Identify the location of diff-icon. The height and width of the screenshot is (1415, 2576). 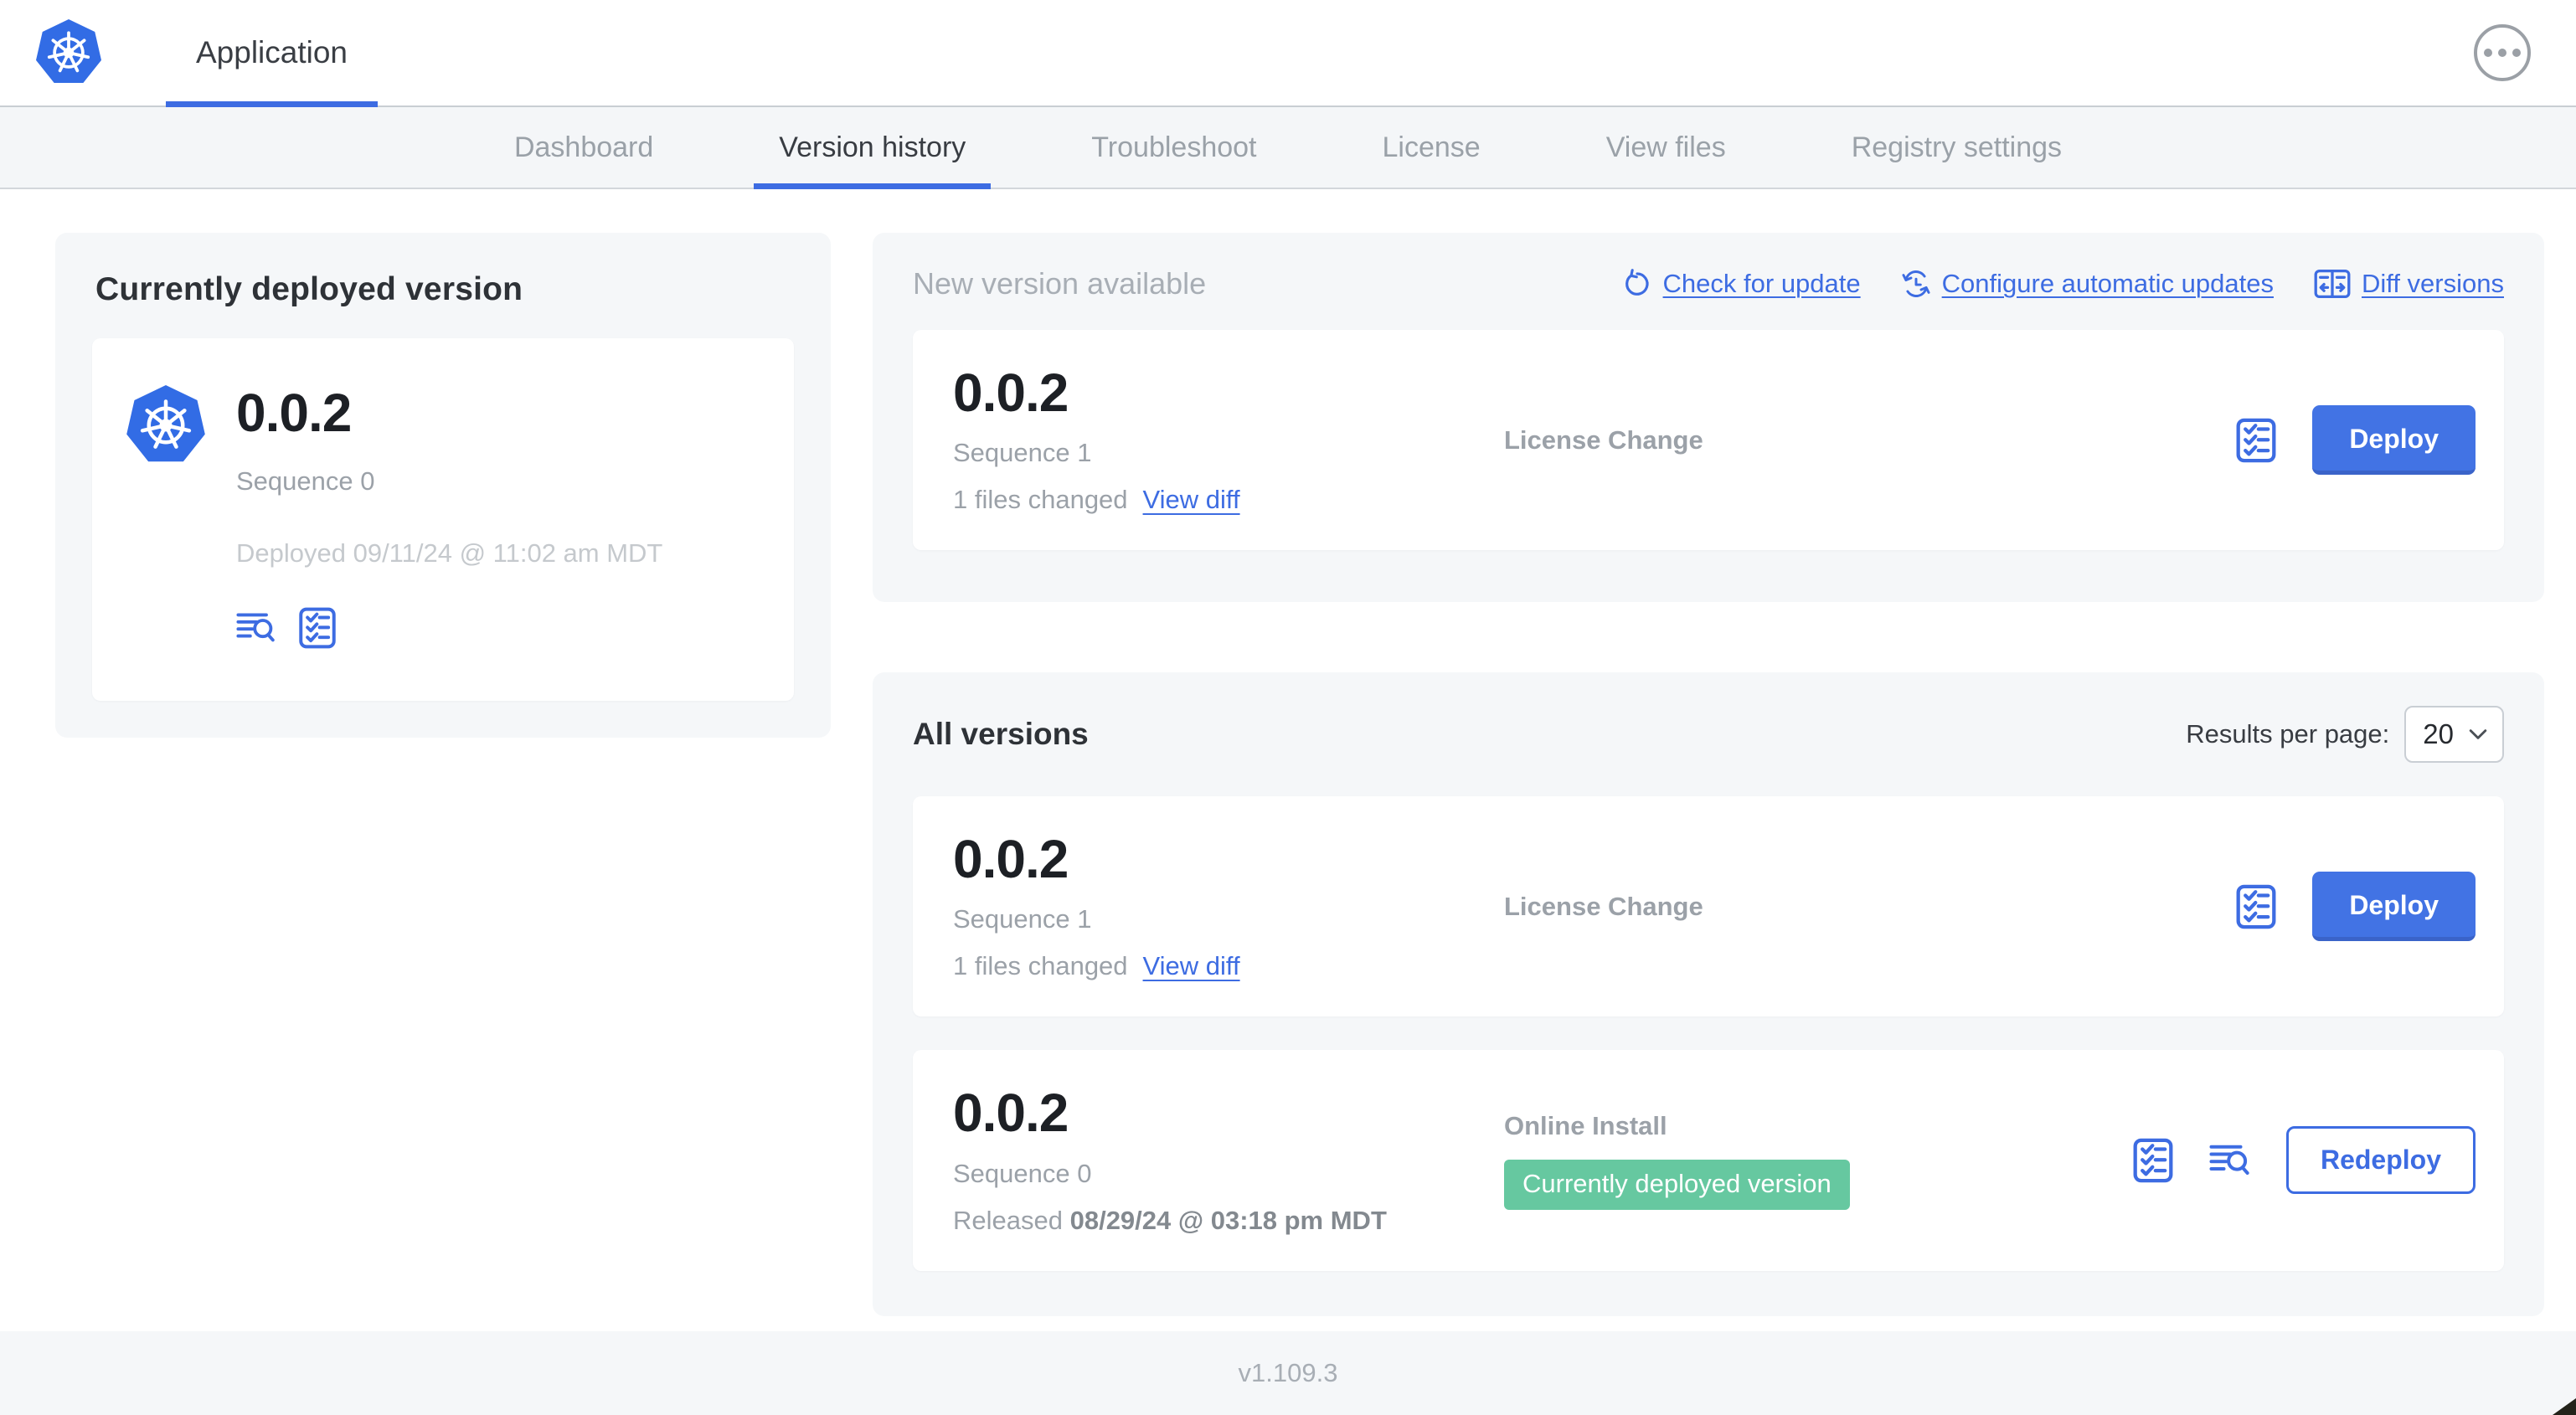
(2332, 284).